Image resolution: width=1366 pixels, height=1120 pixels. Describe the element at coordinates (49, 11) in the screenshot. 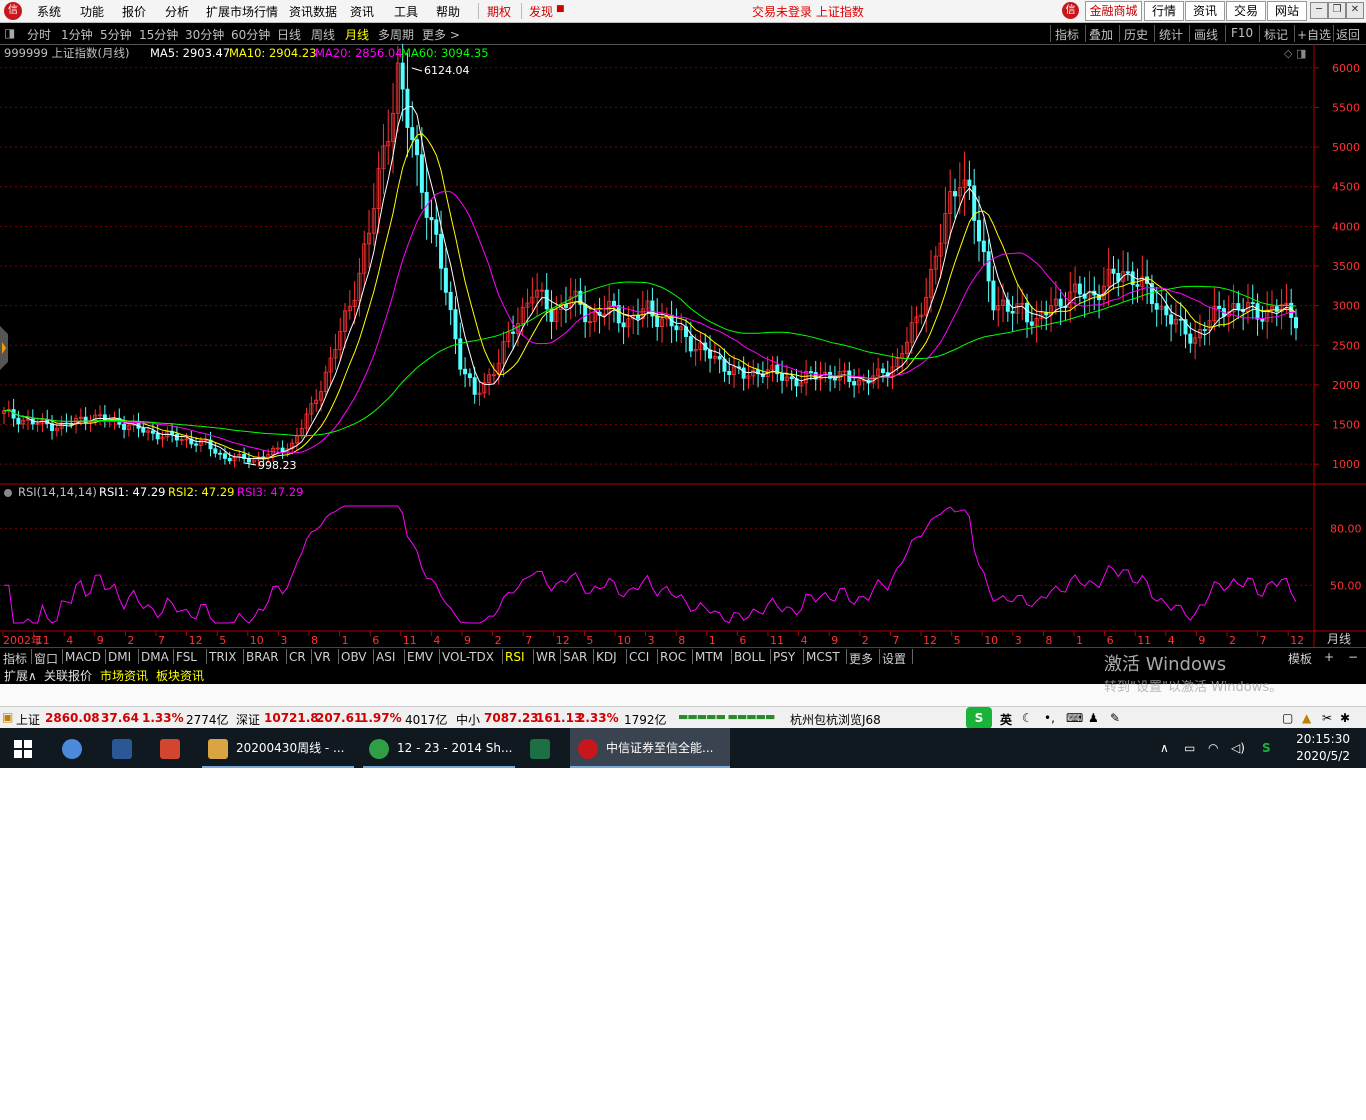

I see `menu-system: 系统` at that location.